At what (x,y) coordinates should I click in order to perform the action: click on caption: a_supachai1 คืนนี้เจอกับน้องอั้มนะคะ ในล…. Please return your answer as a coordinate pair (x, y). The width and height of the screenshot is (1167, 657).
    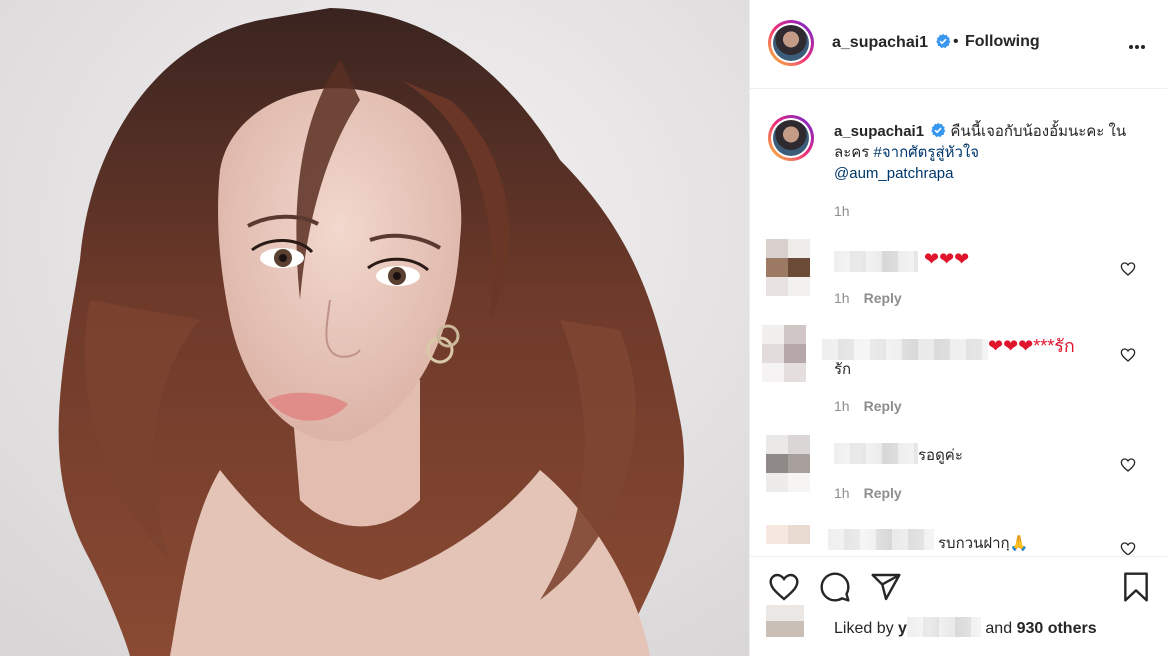
    Looking at the image, I should click on (984, 152).